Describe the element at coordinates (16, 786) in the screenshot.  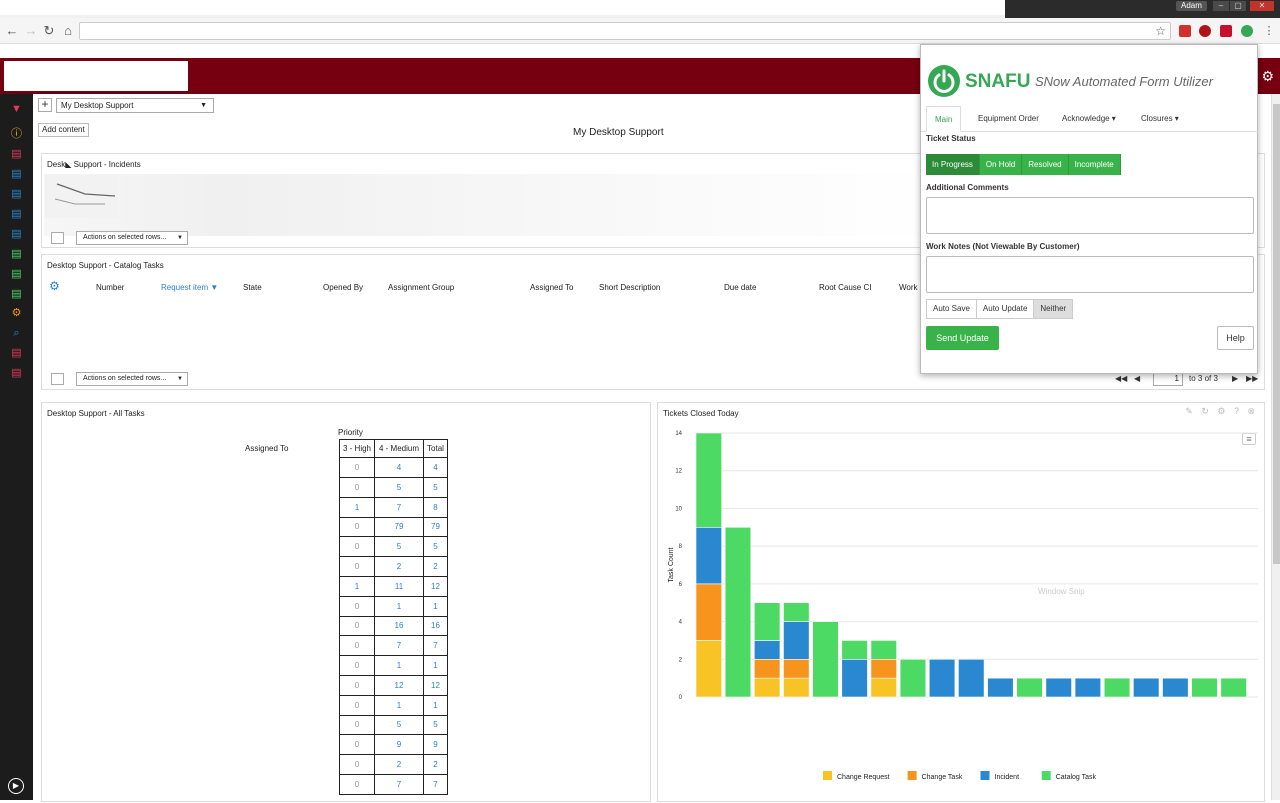
I see `play-icon: ▶` at that location.